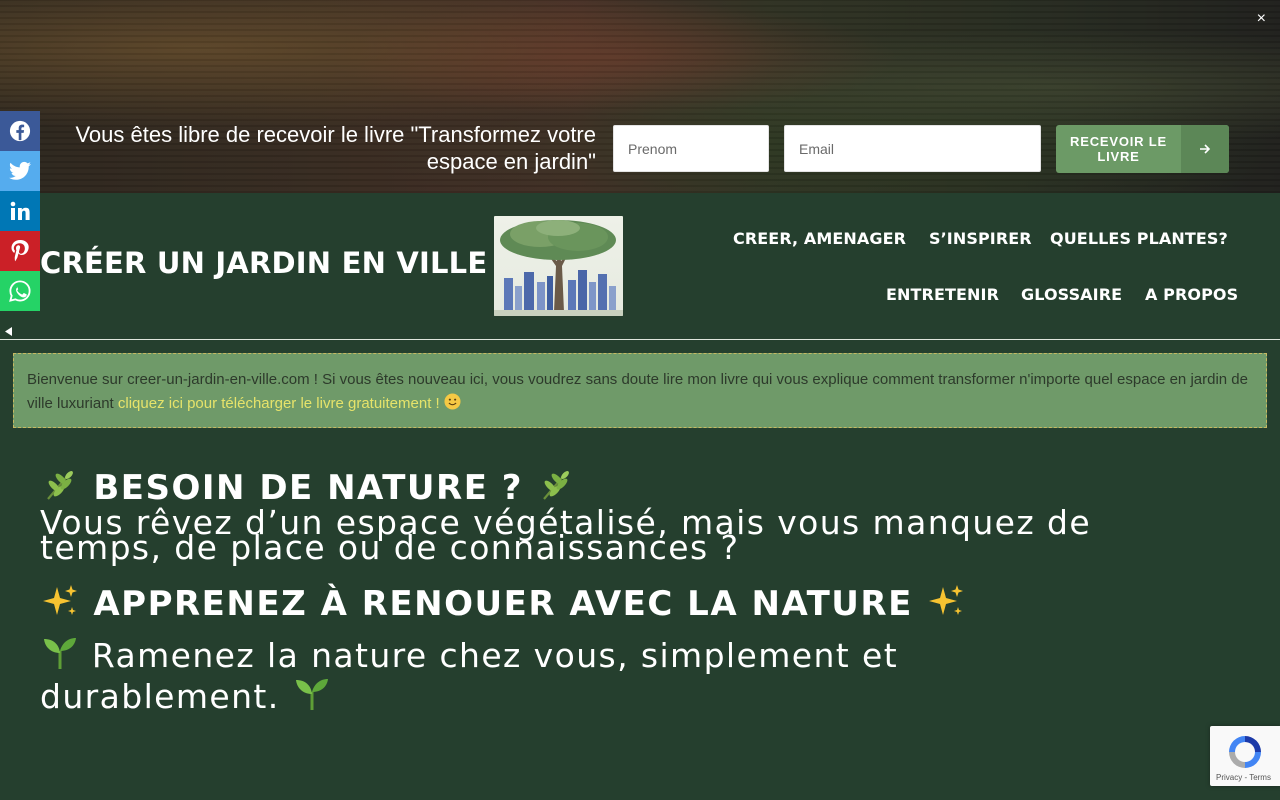 This screenshot has height=800, width=1280. I want to click on nav-item-quelles-plantes: QUELLES PLANTES?, so click(1139, 238).